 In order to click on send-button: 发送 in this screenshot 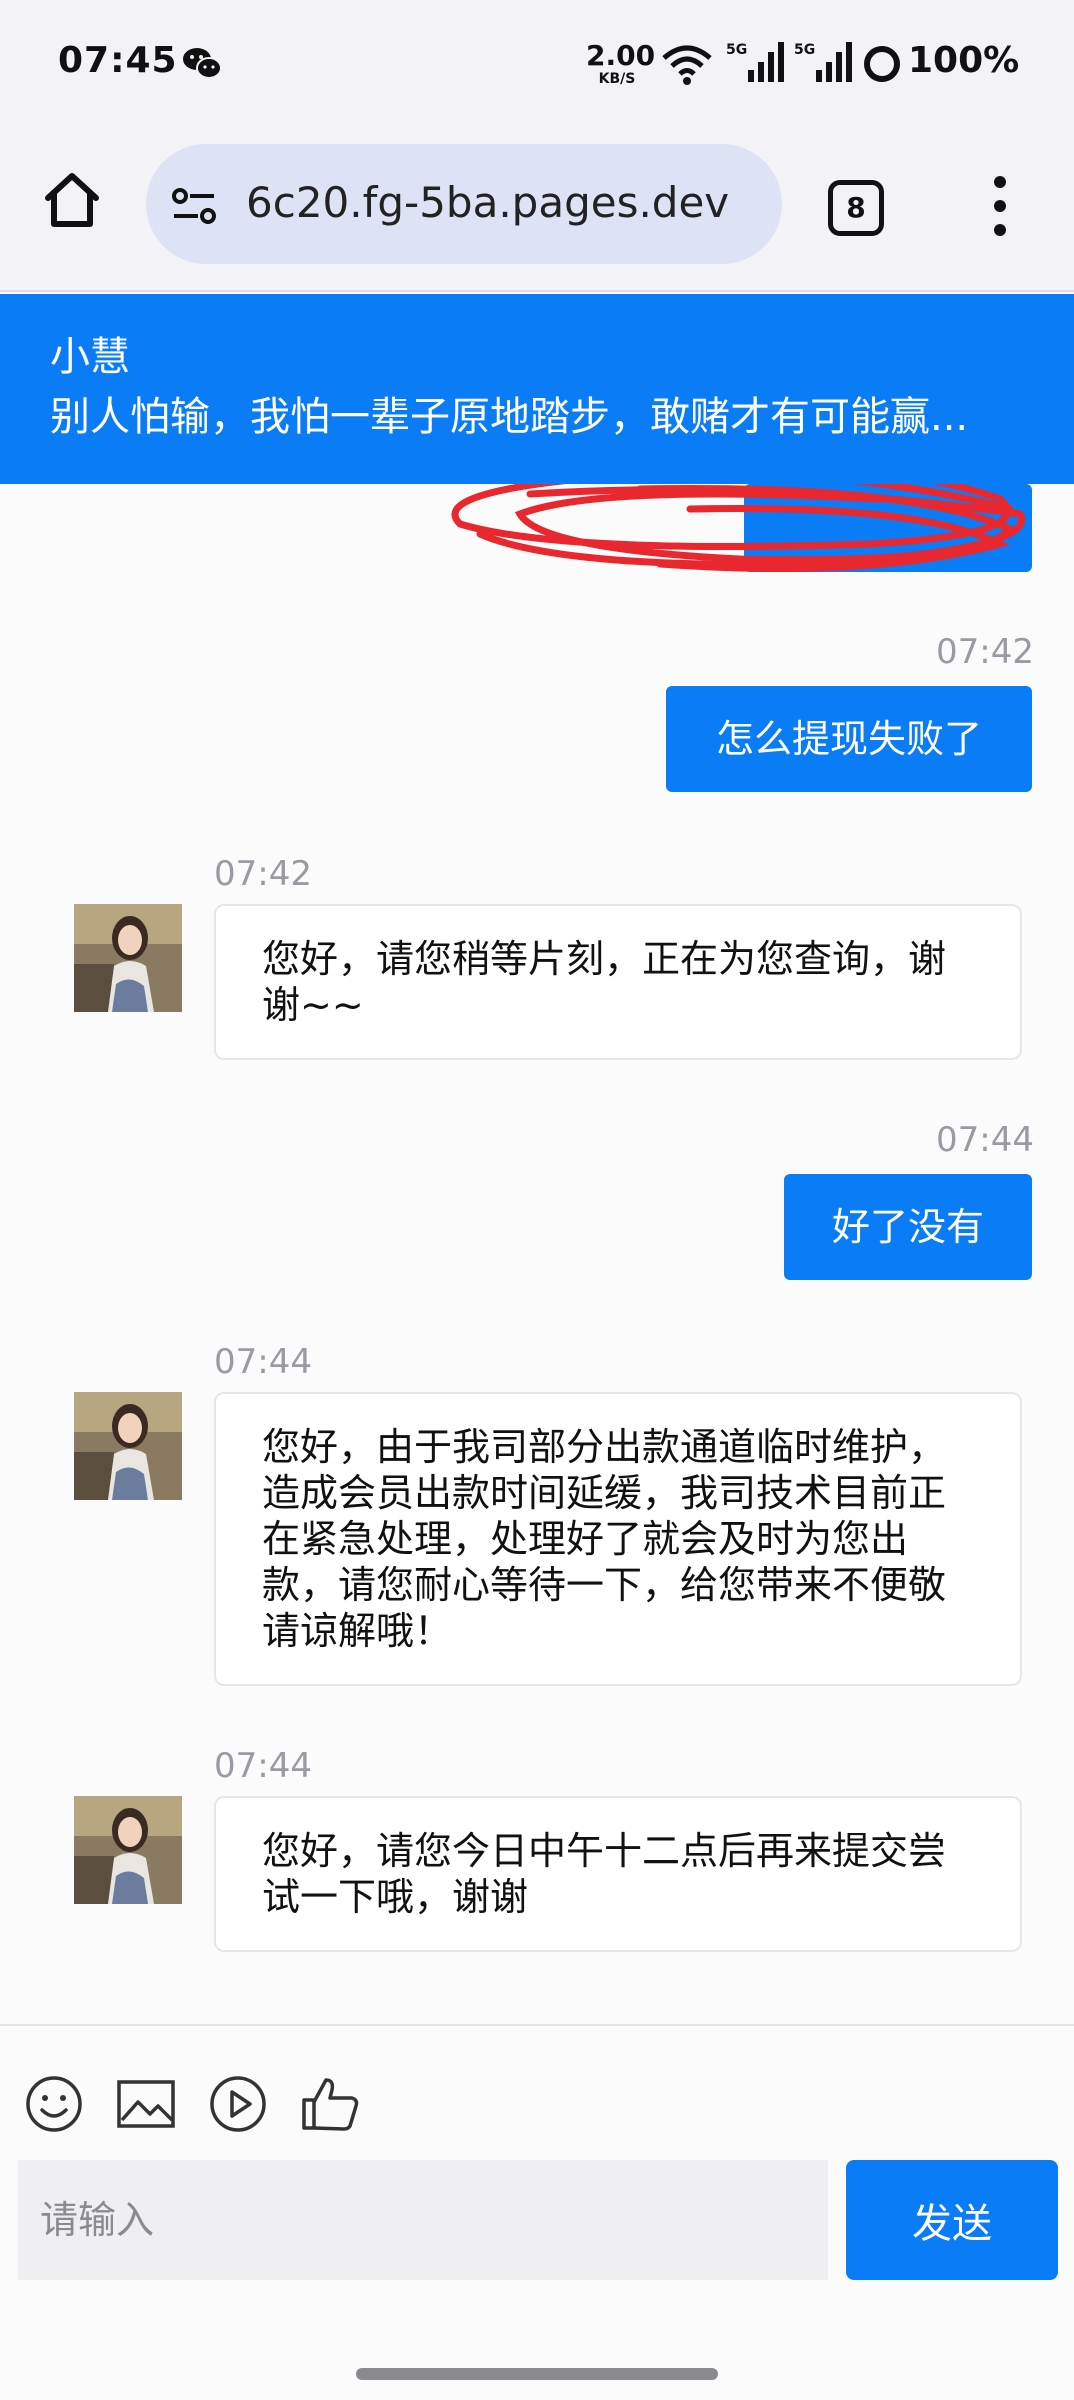, I will do `click(952, 2220)`.